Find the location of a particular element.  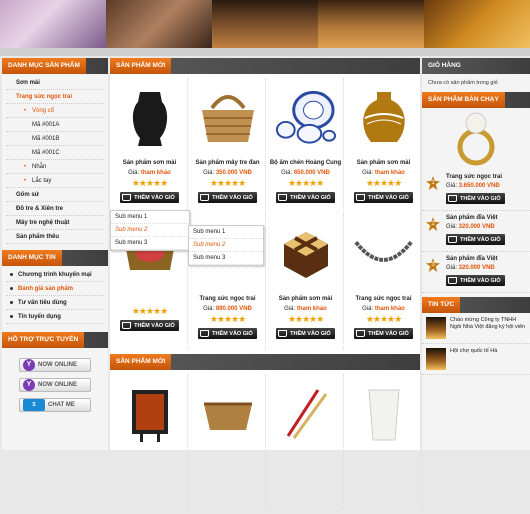

news-category-item: Tin tuyển dụng is located at coordinates (55, 317).